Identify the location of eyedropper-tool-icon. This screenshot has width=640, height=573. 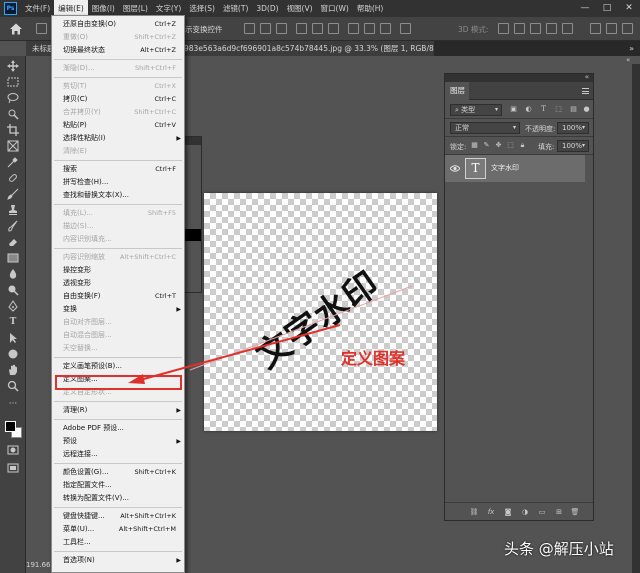
(13, 162).